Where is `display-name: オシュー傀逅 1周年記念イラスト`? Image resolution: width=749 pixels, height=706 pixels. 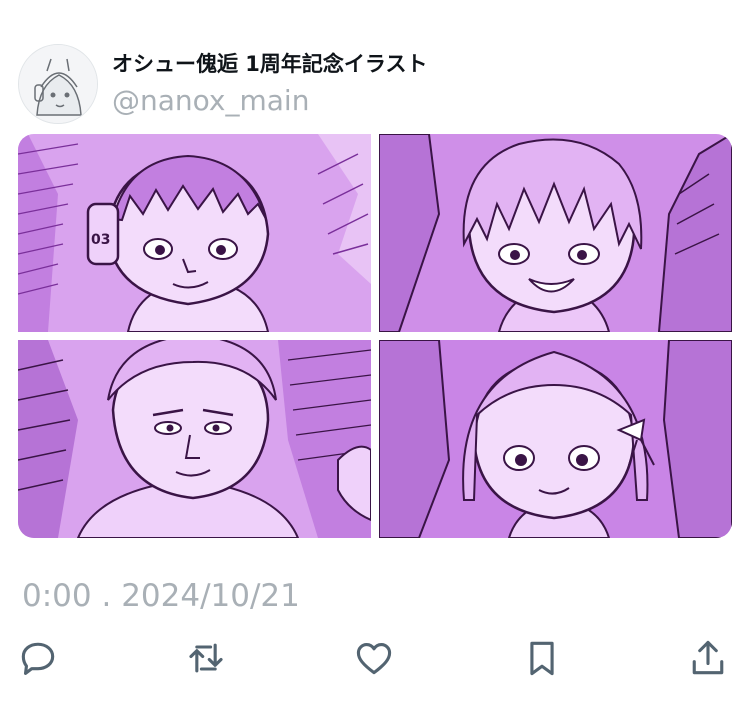
display-name: オシュー傀逅 1周年記念イラスト is located at coordinates (270, 63).